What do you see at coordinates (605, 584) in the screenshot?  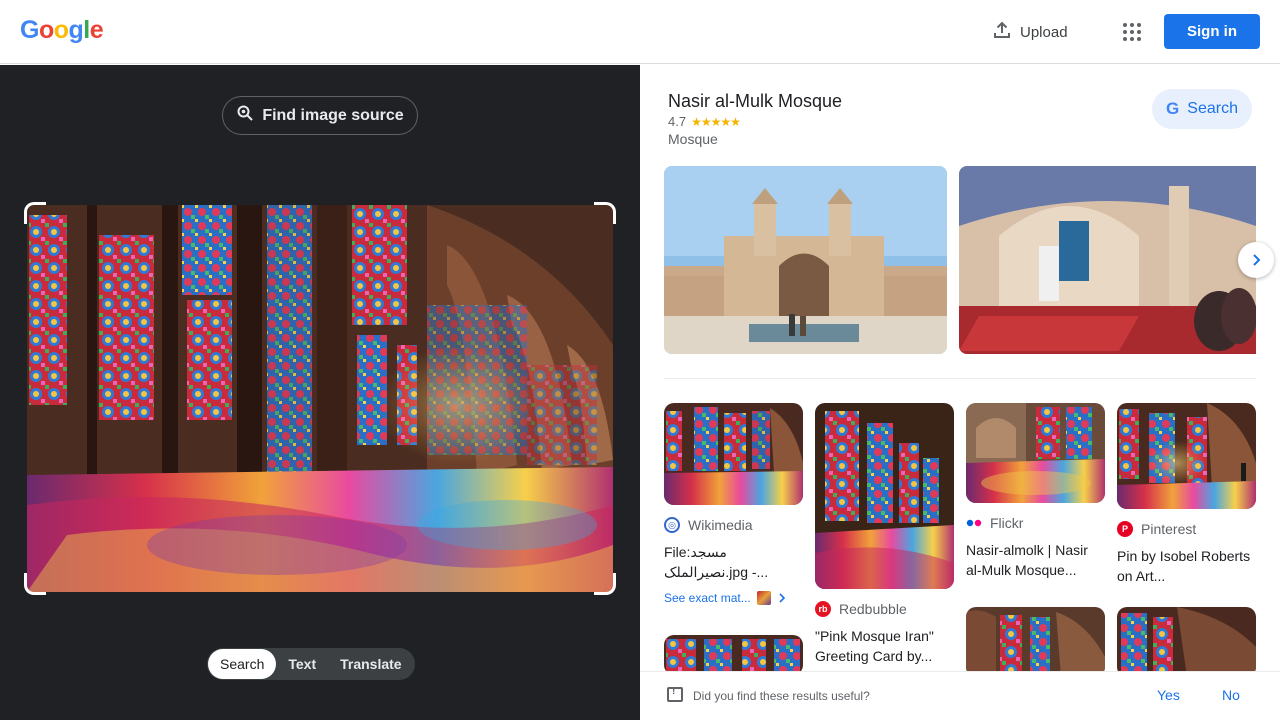 I see `crop-handle-bottom-right` at bounding box center [605, 584].